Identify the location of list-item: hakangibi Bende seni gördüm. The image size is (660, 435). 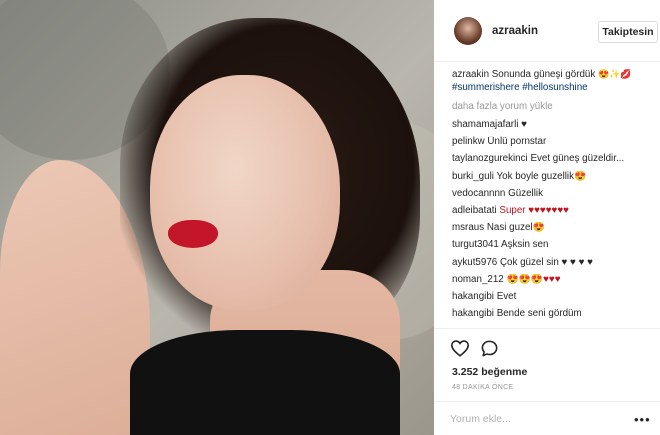
(554, 314).